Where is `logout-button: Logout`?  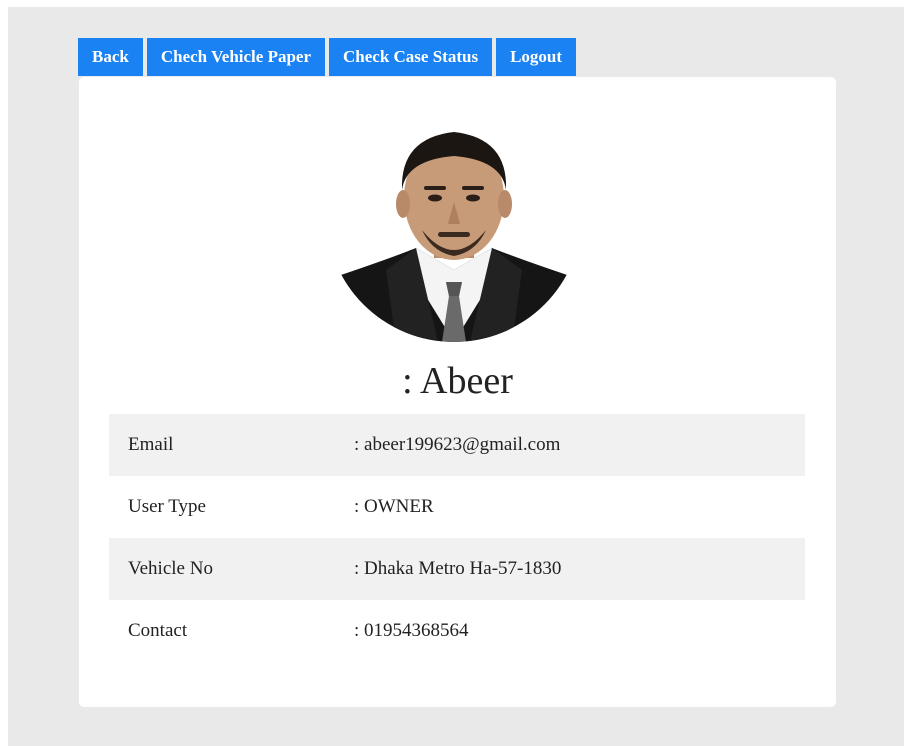 logout-button: Logout is located at coordinates (536, 57).